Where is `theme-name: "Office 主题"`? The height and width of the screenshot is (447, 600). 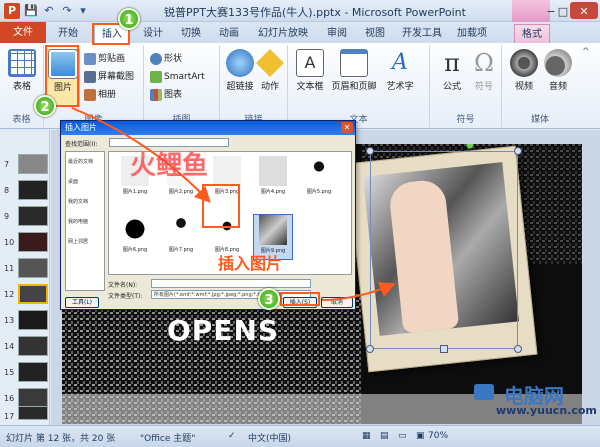
theme-name: "Office 主题" is located at coordinates (167, 437).